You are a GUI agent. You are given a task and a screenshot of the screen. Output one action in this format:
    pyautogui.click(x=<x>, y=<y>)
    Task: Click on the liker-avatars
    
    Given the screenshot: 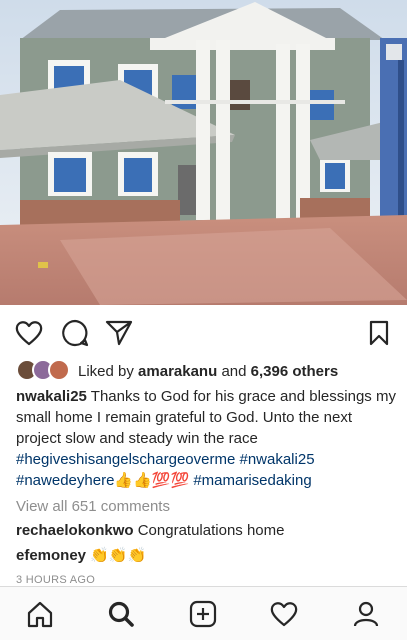 What is the action you would take?
    pyautogui.click(x=45, y=371)
    